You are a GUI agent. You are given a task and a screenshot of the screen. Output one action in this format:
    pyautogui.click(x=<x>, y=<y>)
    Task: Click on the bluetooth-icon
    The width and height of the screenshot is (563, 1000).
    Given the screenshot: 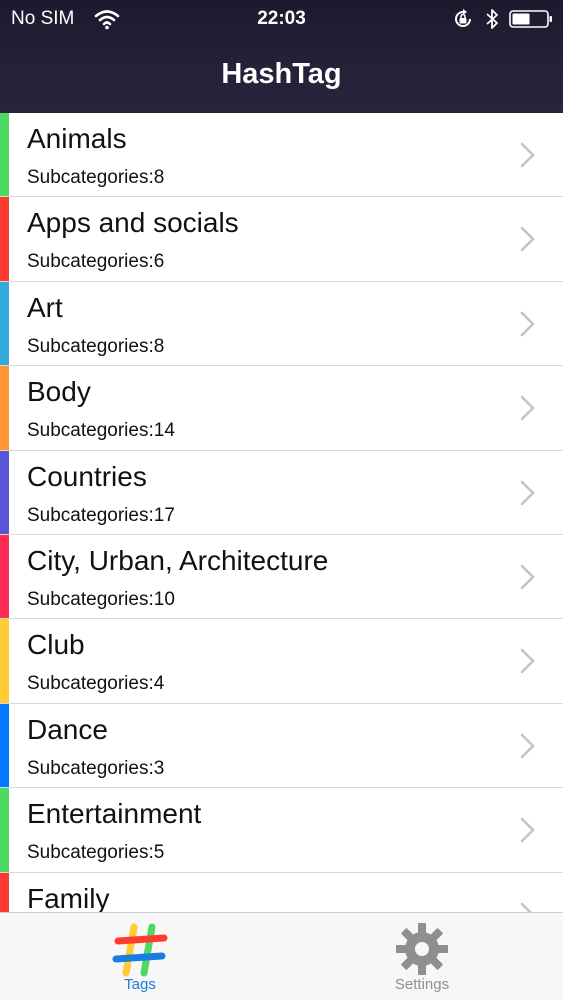 What is the action you would take?
    pyautogui.click(x=492, y=19)
    